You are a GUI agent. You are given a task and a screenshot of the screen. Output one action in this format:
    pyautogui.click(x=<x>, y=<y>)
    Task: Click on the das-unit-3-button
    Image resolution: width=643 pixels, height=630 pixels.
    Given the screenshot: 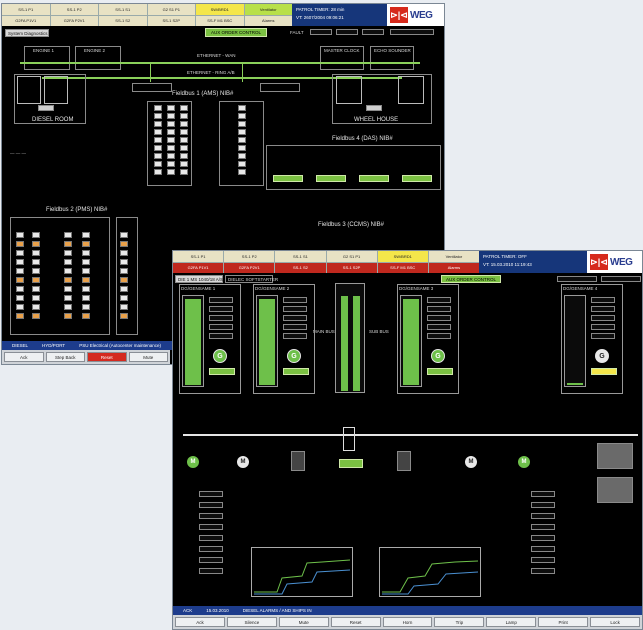 What is the action you would take?
    pyautogui.click(x=374, y=178)
    